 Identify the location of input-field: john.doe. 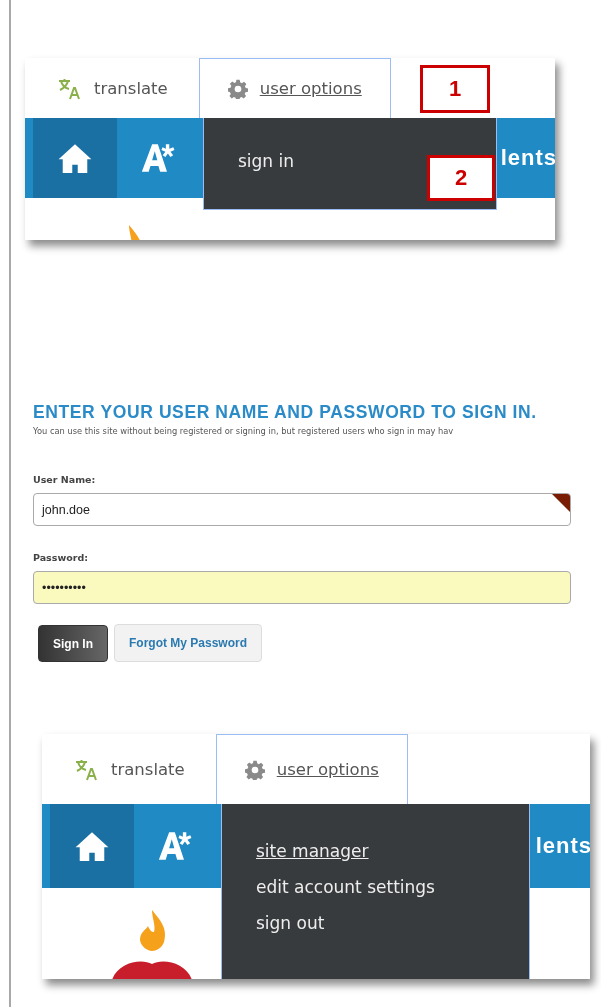
(302, 509).